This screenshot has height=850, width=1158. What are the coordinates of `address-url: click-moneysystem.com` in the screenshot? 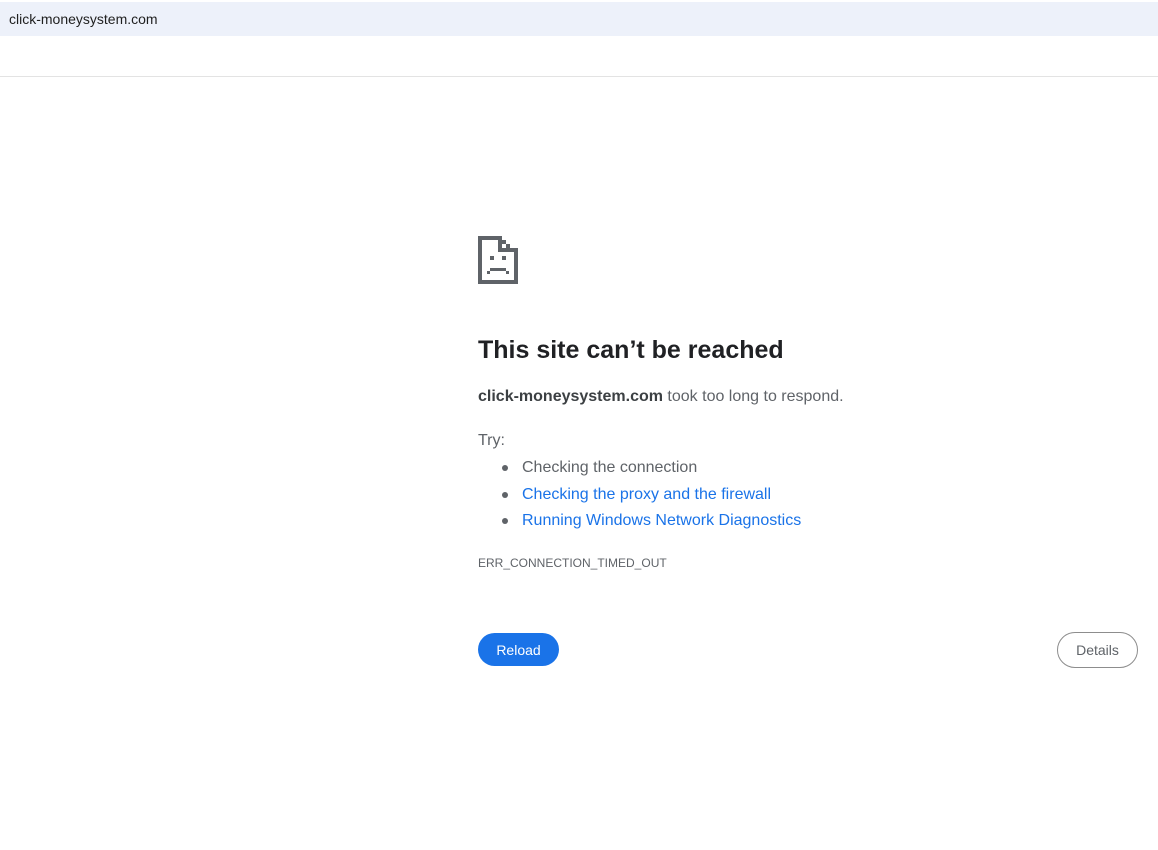 It's located at (83, 19).